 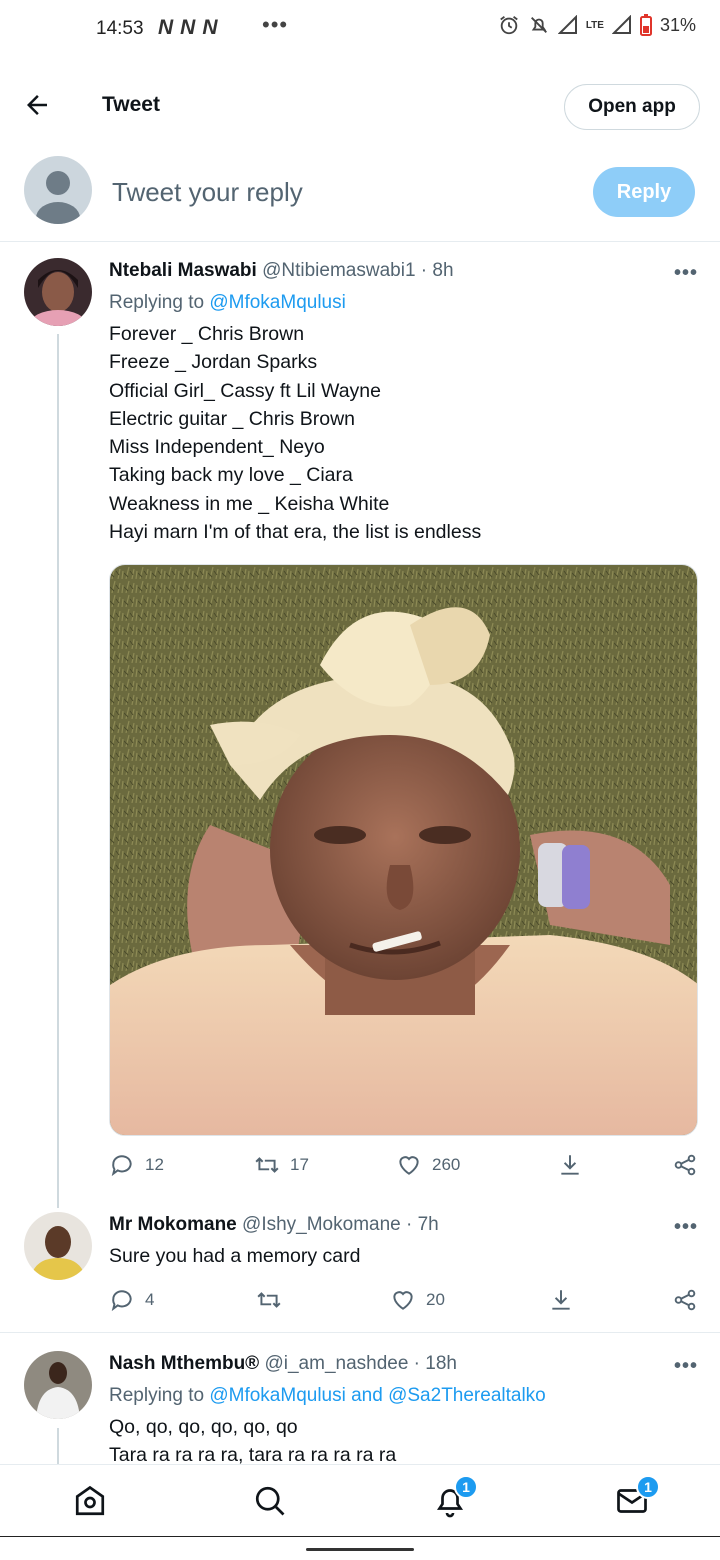 What do you see at coordinates (360, 30) in the screenshot?
I see `status-bar: 14:53 N N N ••• LTE 31%` at bounding box center [360, 30].